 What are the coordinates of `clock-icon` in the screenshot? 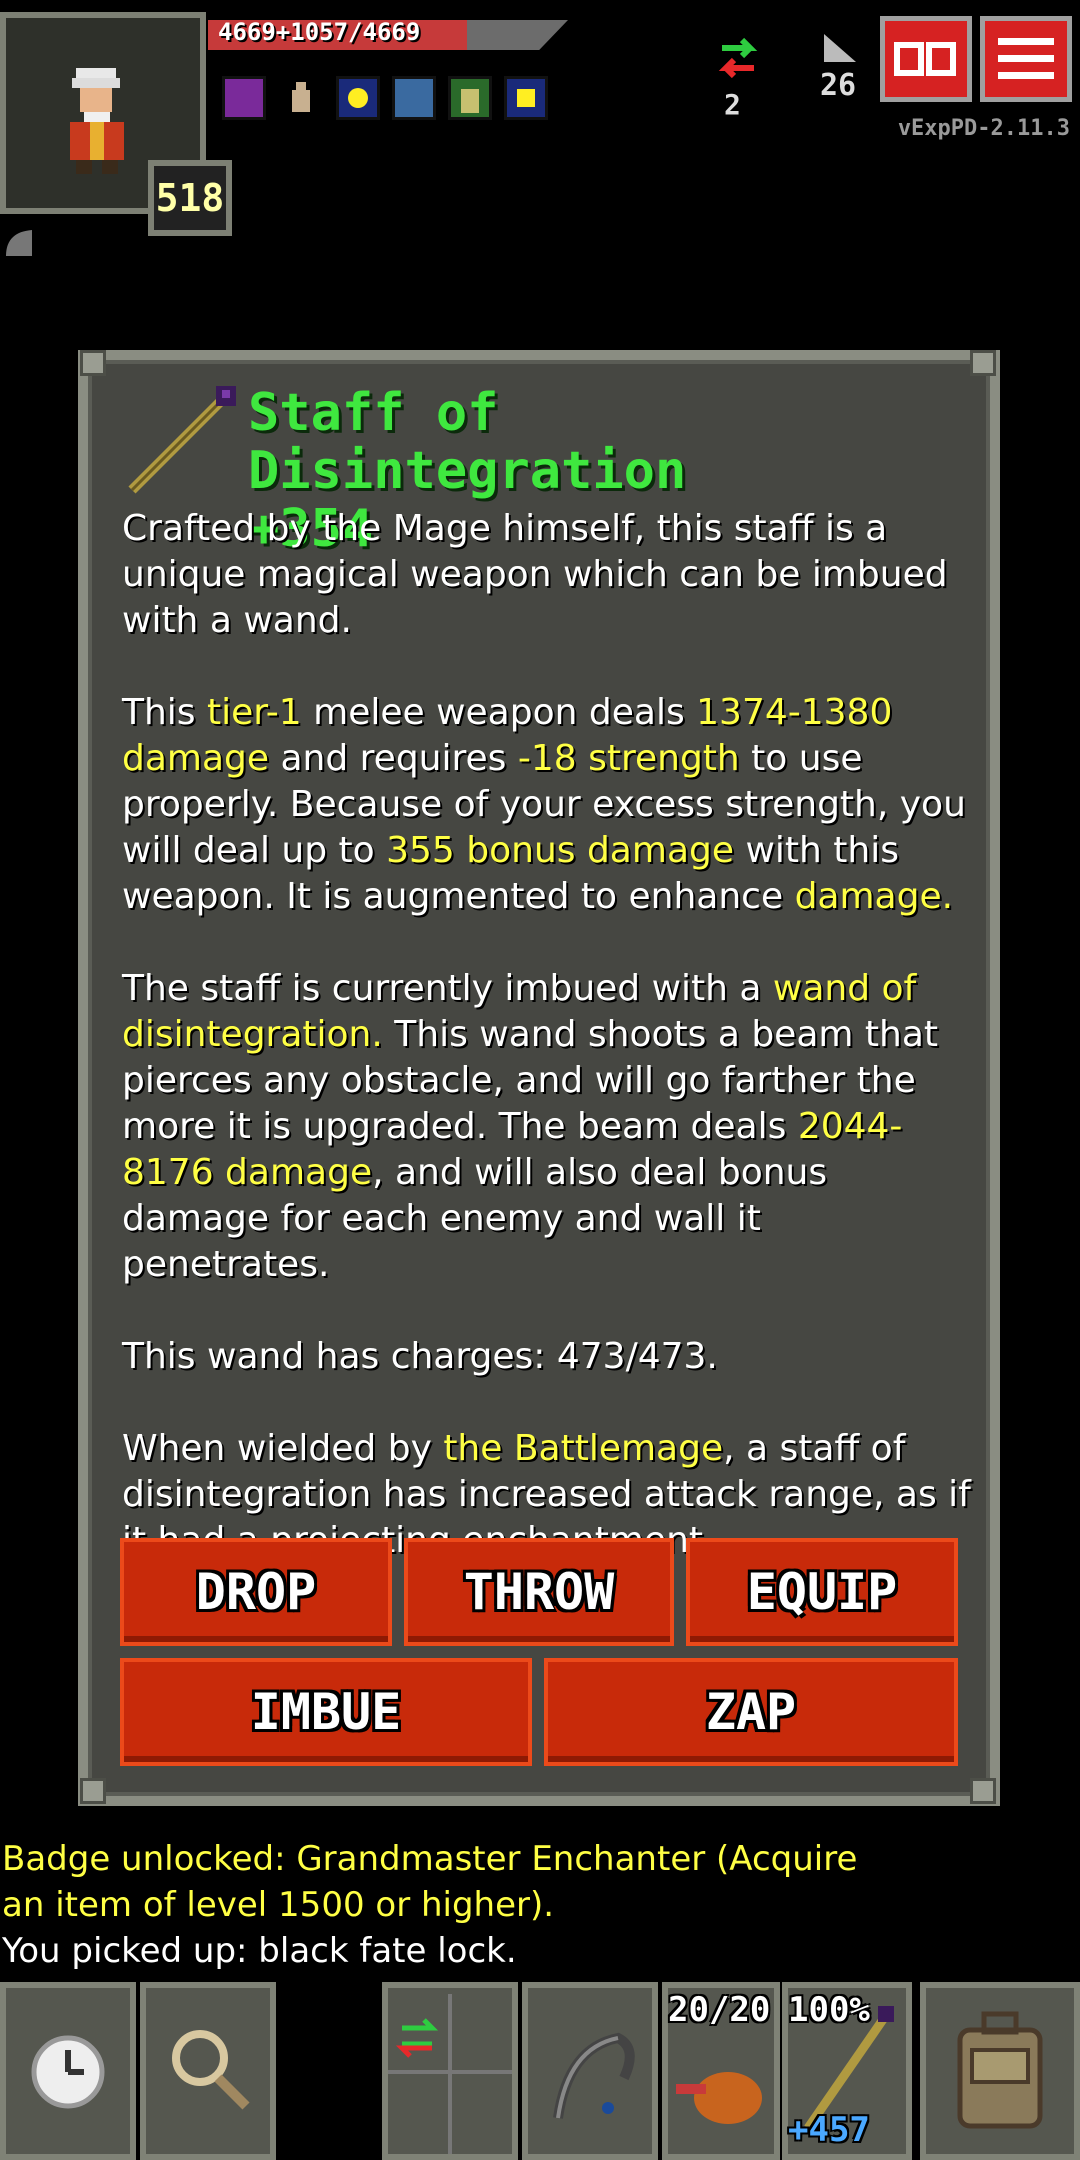 It's located at (68, 2072).